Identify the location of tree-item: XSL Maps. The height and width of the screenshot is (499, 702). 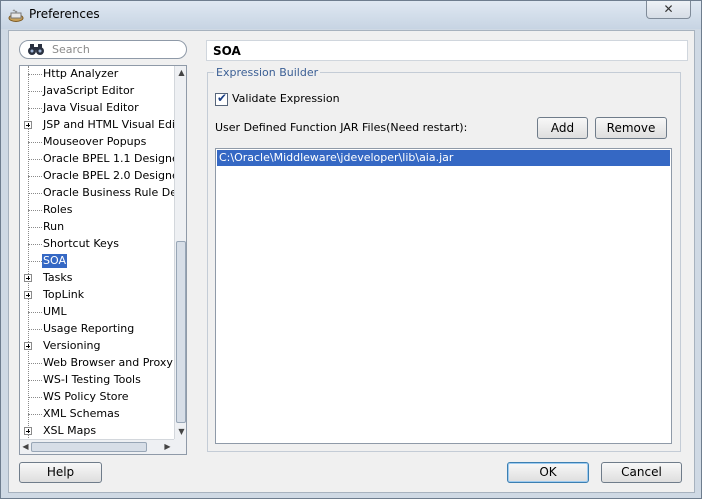
(97, 431).